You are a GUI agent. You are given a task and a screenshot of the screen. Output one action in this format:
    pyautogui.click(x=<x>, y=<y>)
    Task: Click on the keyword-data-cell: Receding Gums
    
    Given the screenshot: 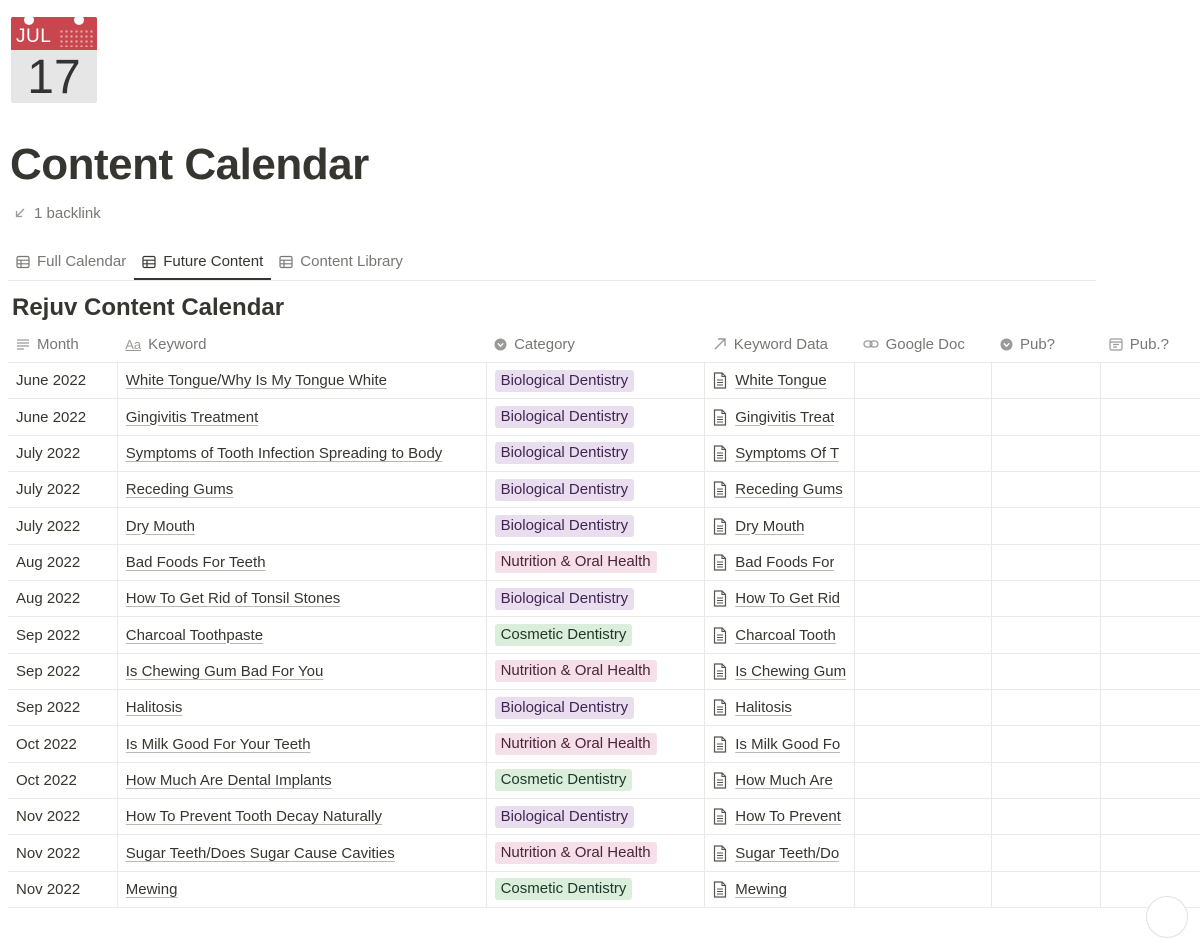 What is the action you would take?
    pyautogui.click(x=780, y=490)
    